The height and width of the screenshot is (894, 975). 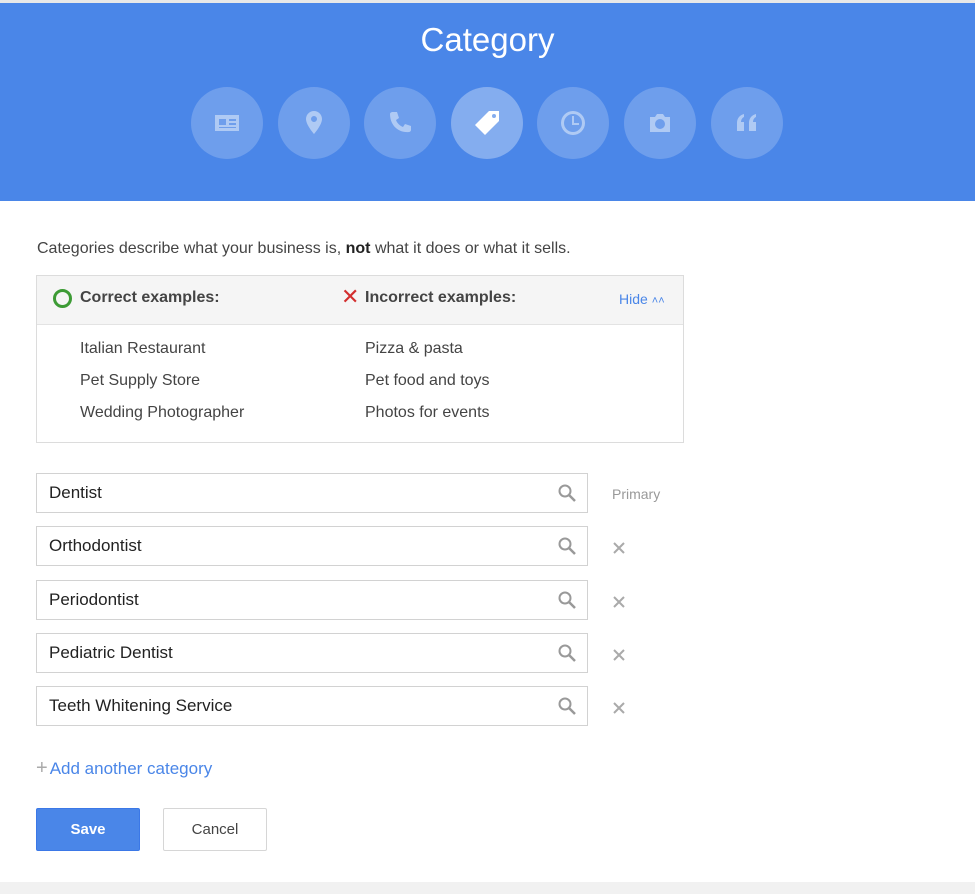 I want to click on clock-icon, so click(x=573, y=123).